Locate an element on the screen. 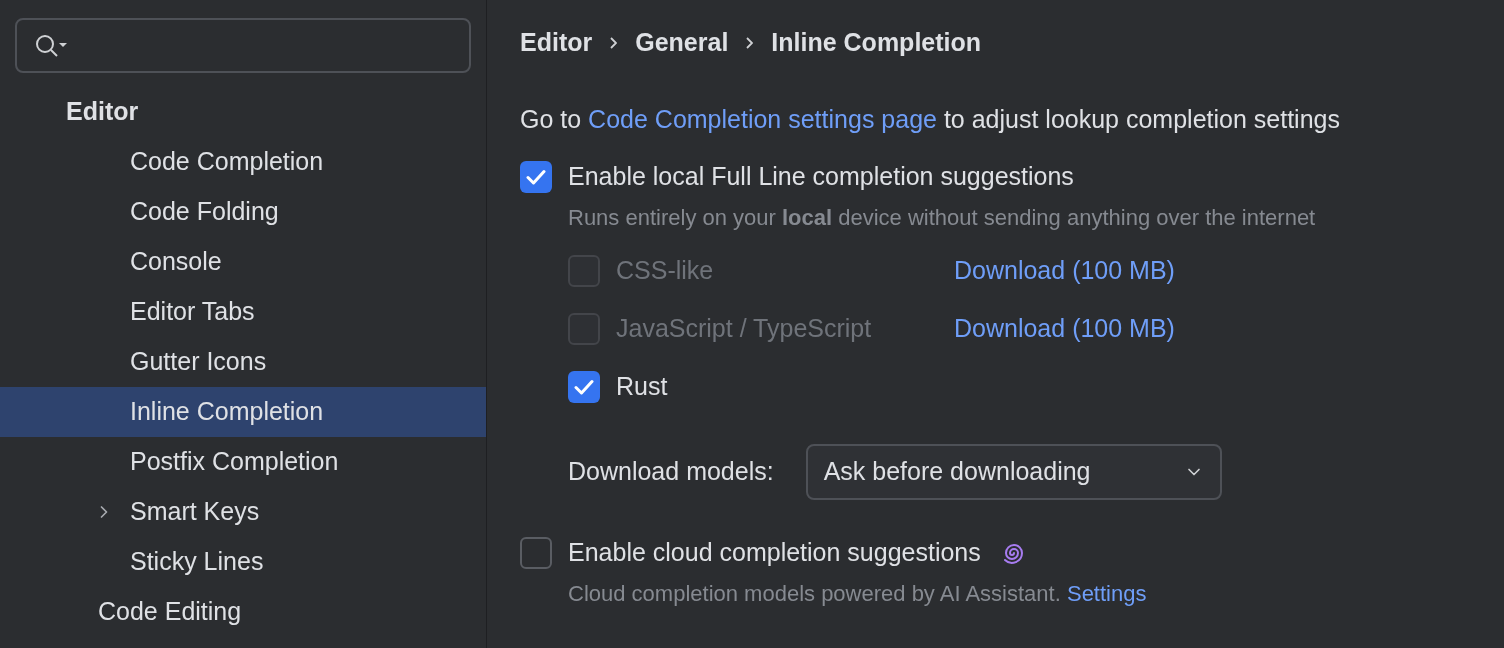 This screenshot has height=648, width=1504. checkbox-label: Enable cloud completion suggestions is located at coordinates (774, 553).